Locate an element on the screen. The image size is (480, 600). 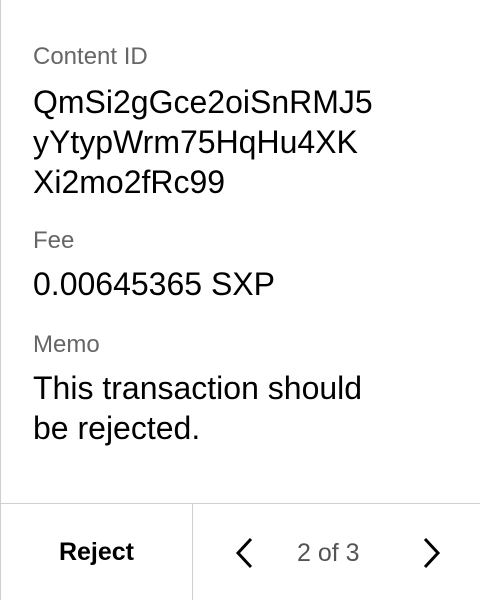
memo-value-line-1: This transaction should is located at coordinates (198, 388).